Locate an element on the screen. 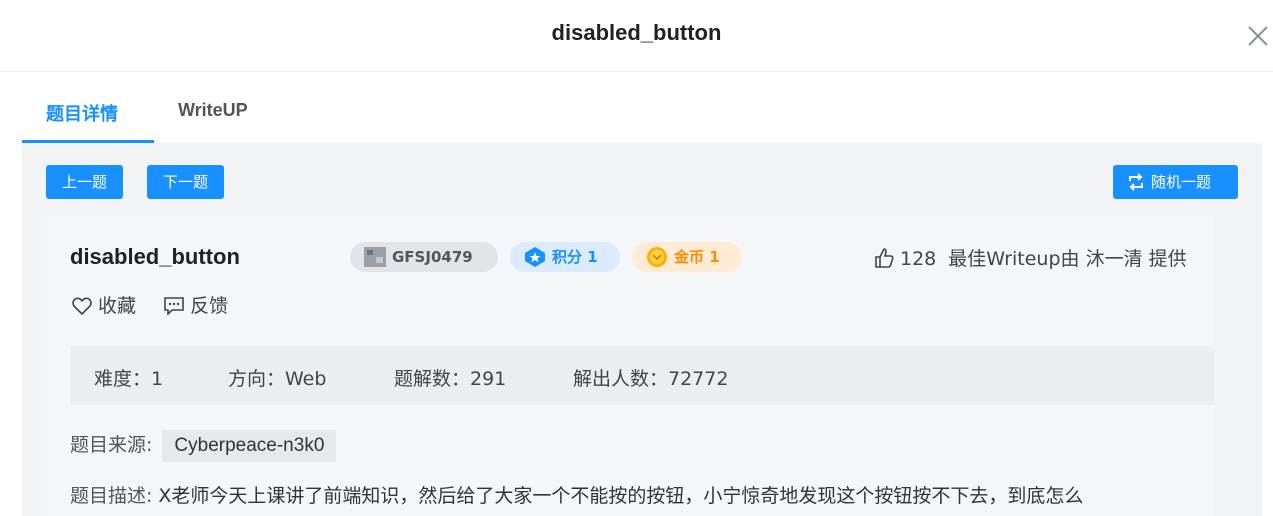  source-label: 题目来源: is located at coordinates (111, 445).